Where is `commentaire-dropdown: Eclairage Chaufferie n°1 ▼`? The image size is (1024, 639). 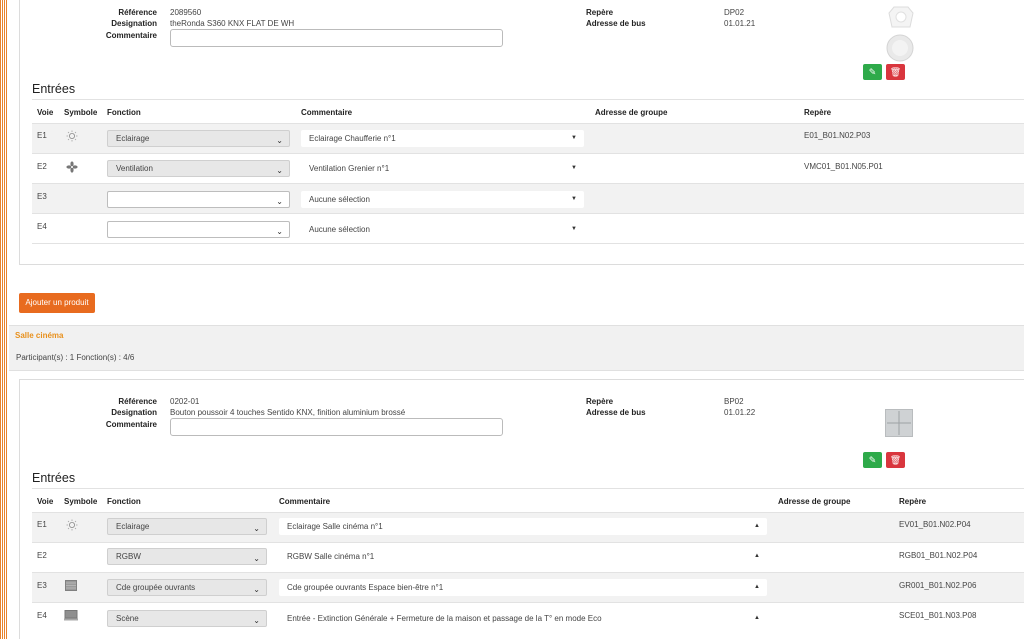
commentaire-dropdown: Eclairage Chaufferie n°1 ▼ is located at coordinates (442, 138).